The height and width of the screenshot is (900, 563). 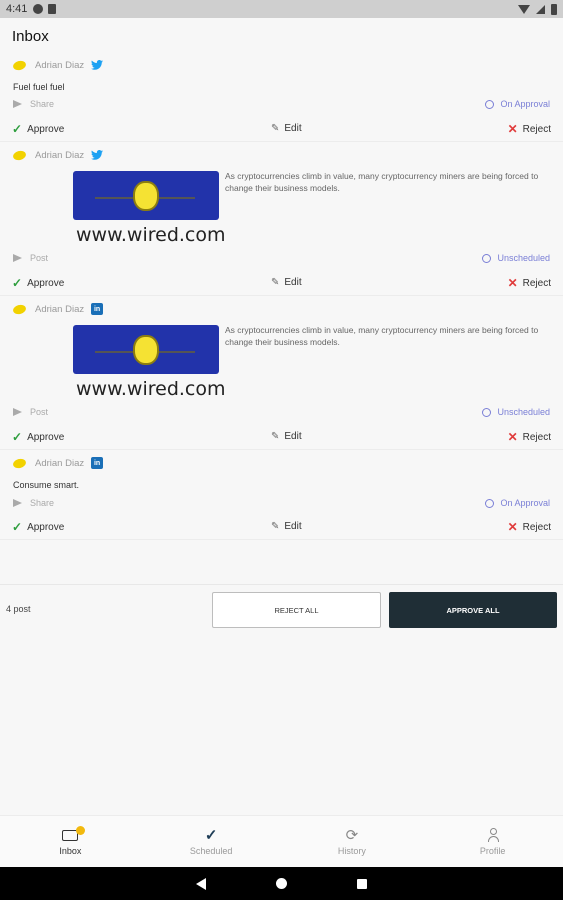 I want to click on sync-icon, so click(x=38, y=9).